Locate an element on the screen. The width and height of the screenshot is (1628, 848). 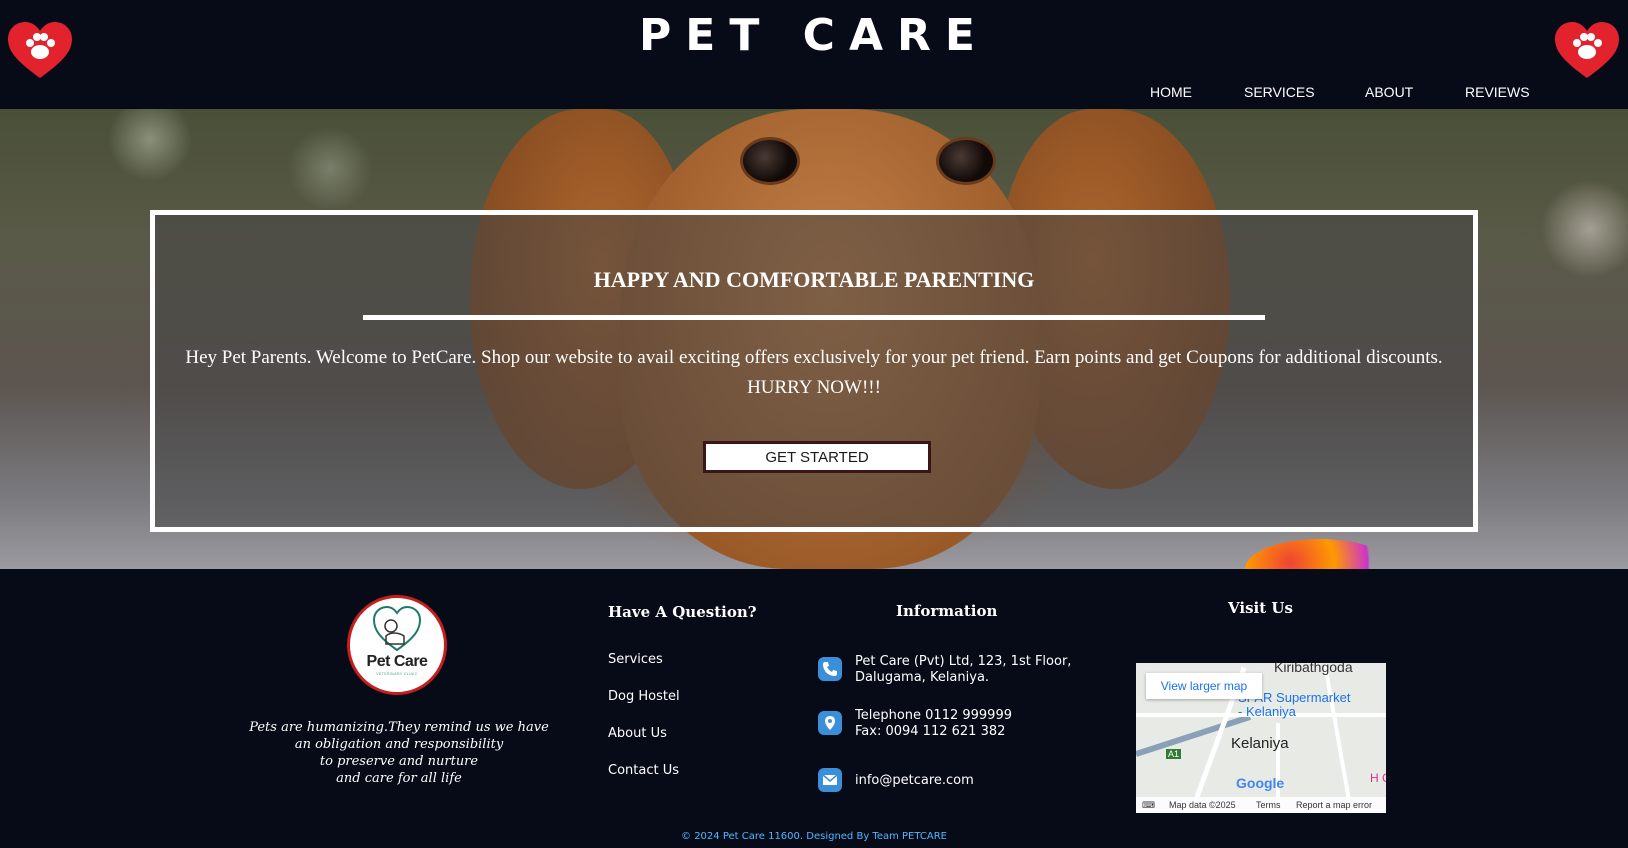
telephone-line: Telephone 0112 999999 is located at coordinates (933, 715).